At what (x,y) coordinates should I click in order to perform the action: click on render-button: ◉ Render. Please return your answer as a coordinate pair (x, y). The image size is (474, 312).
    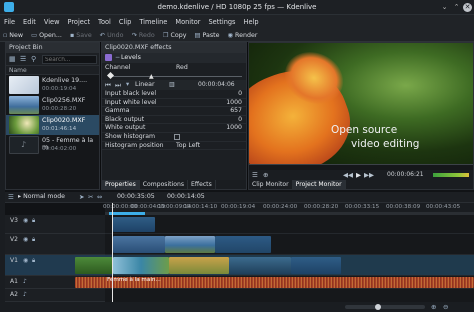
    Looking at the image, I should click on (243, 35).